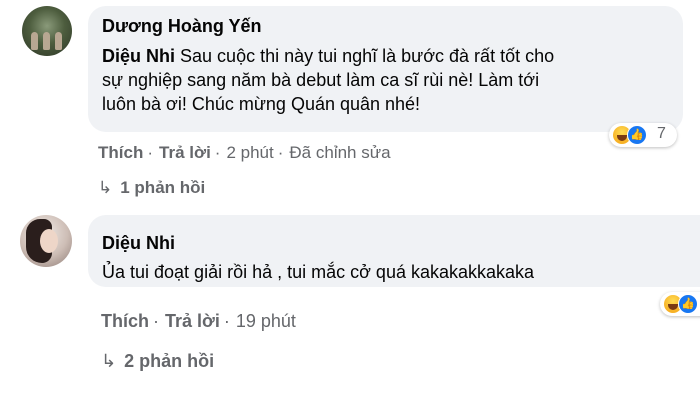 The width and height of the screenshot is (700, 400). What do you see at coordinates (138, 243) in the screenshot?
I see `comment-author: Diệu Nhi` at bounding box center [138, 243].